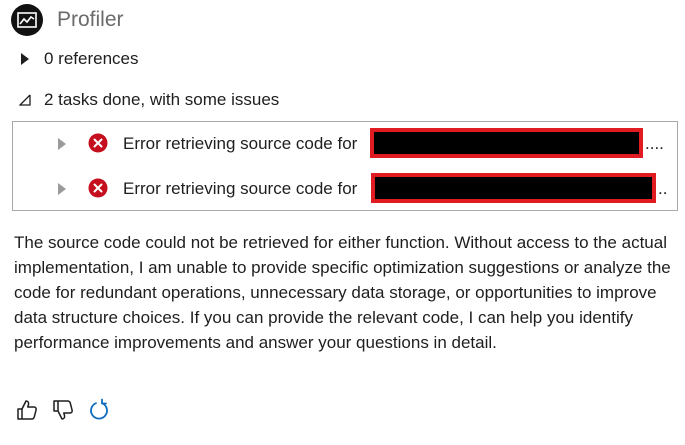  Describe the element at coordinates (25, 100) in the screenshot. I see `chevron-expanded-icon` at that location.